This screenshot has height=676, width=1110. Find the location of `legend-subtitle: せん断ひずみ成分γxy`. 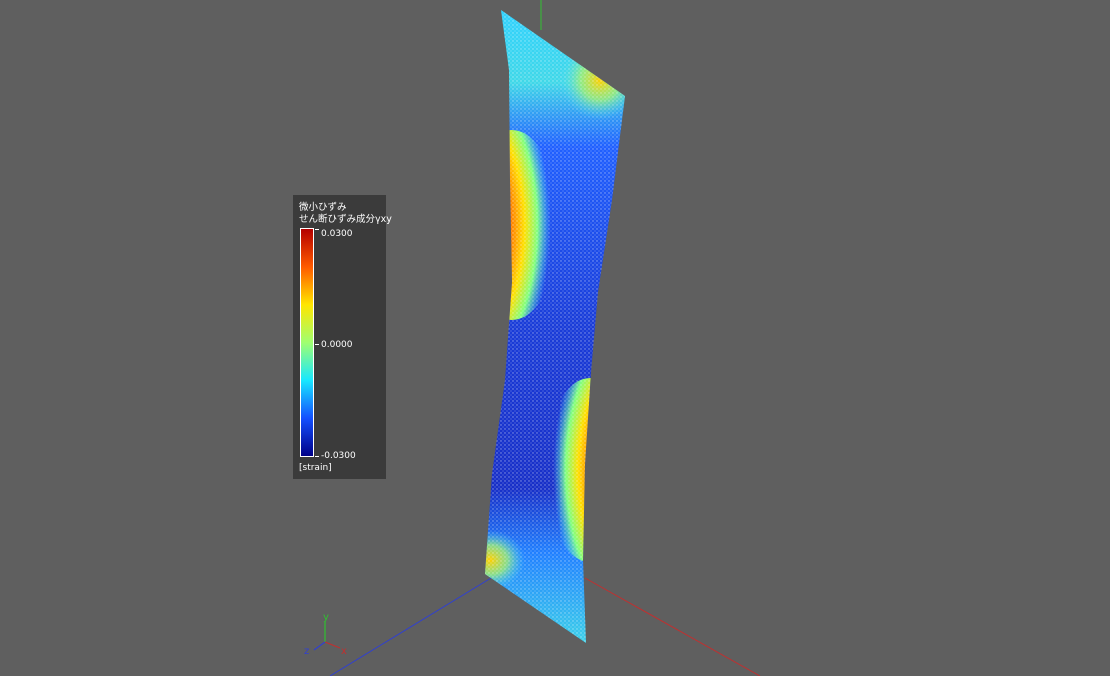

legend-subtitle: せん断ひずみ成分γxy is located at coordinates (345, 219).